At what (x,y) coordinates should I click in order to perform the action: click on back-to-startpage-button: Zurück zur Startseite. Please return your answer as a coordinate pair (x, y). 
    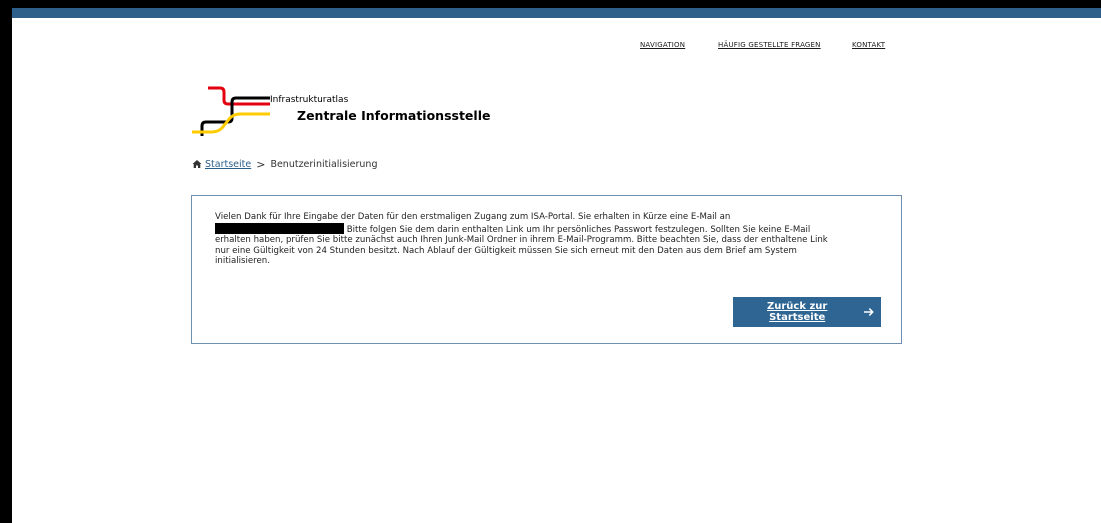
    Looking at the image, I should click on (807, 312).